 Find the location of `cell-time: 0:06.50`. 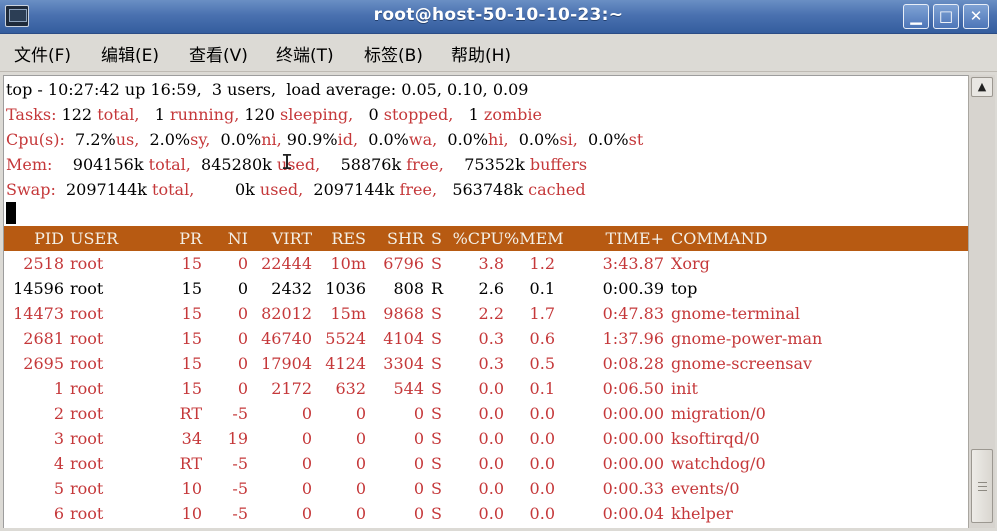

cell-time: 0:06.50 is located at coordinates (633, 388).